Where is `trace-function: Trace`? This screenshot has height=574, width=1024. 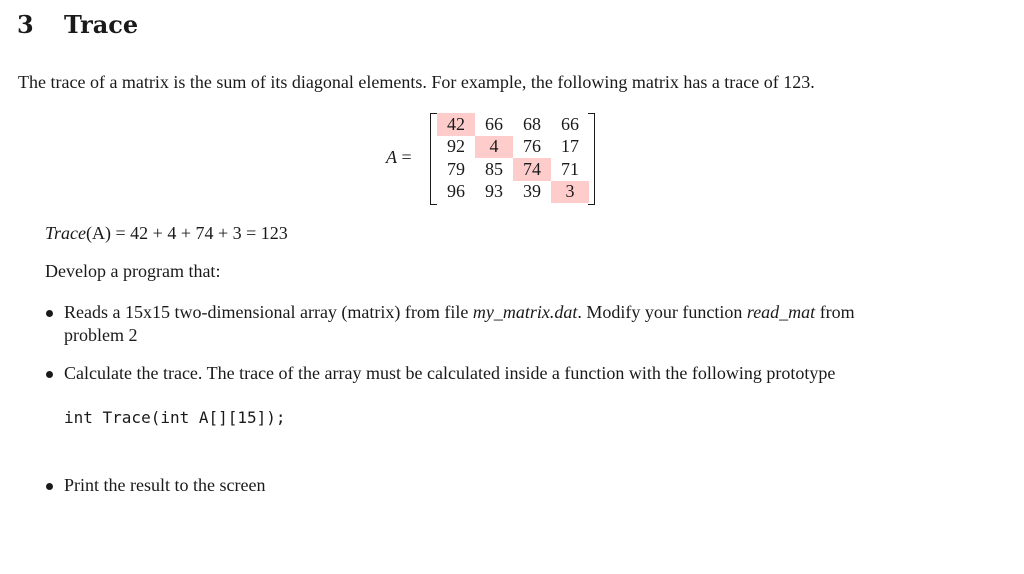
trace-function: Trace is located at coordinates (66, 233).